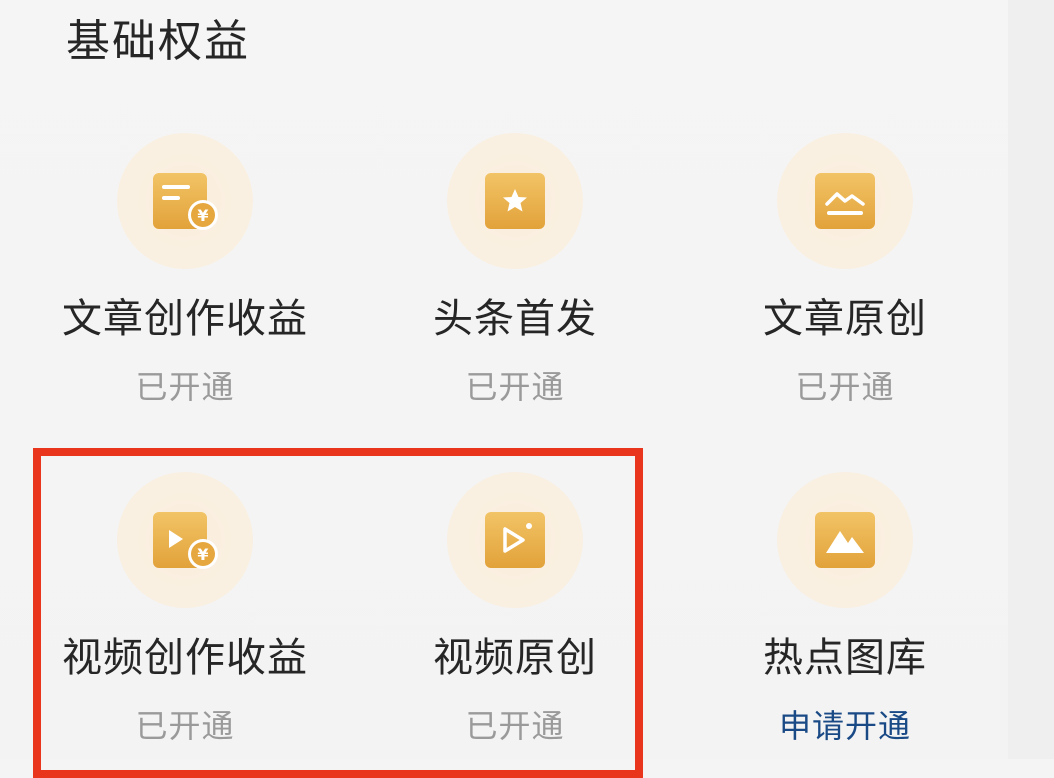  I want to click on benefit-name: 文章原创, so click(845, 319).